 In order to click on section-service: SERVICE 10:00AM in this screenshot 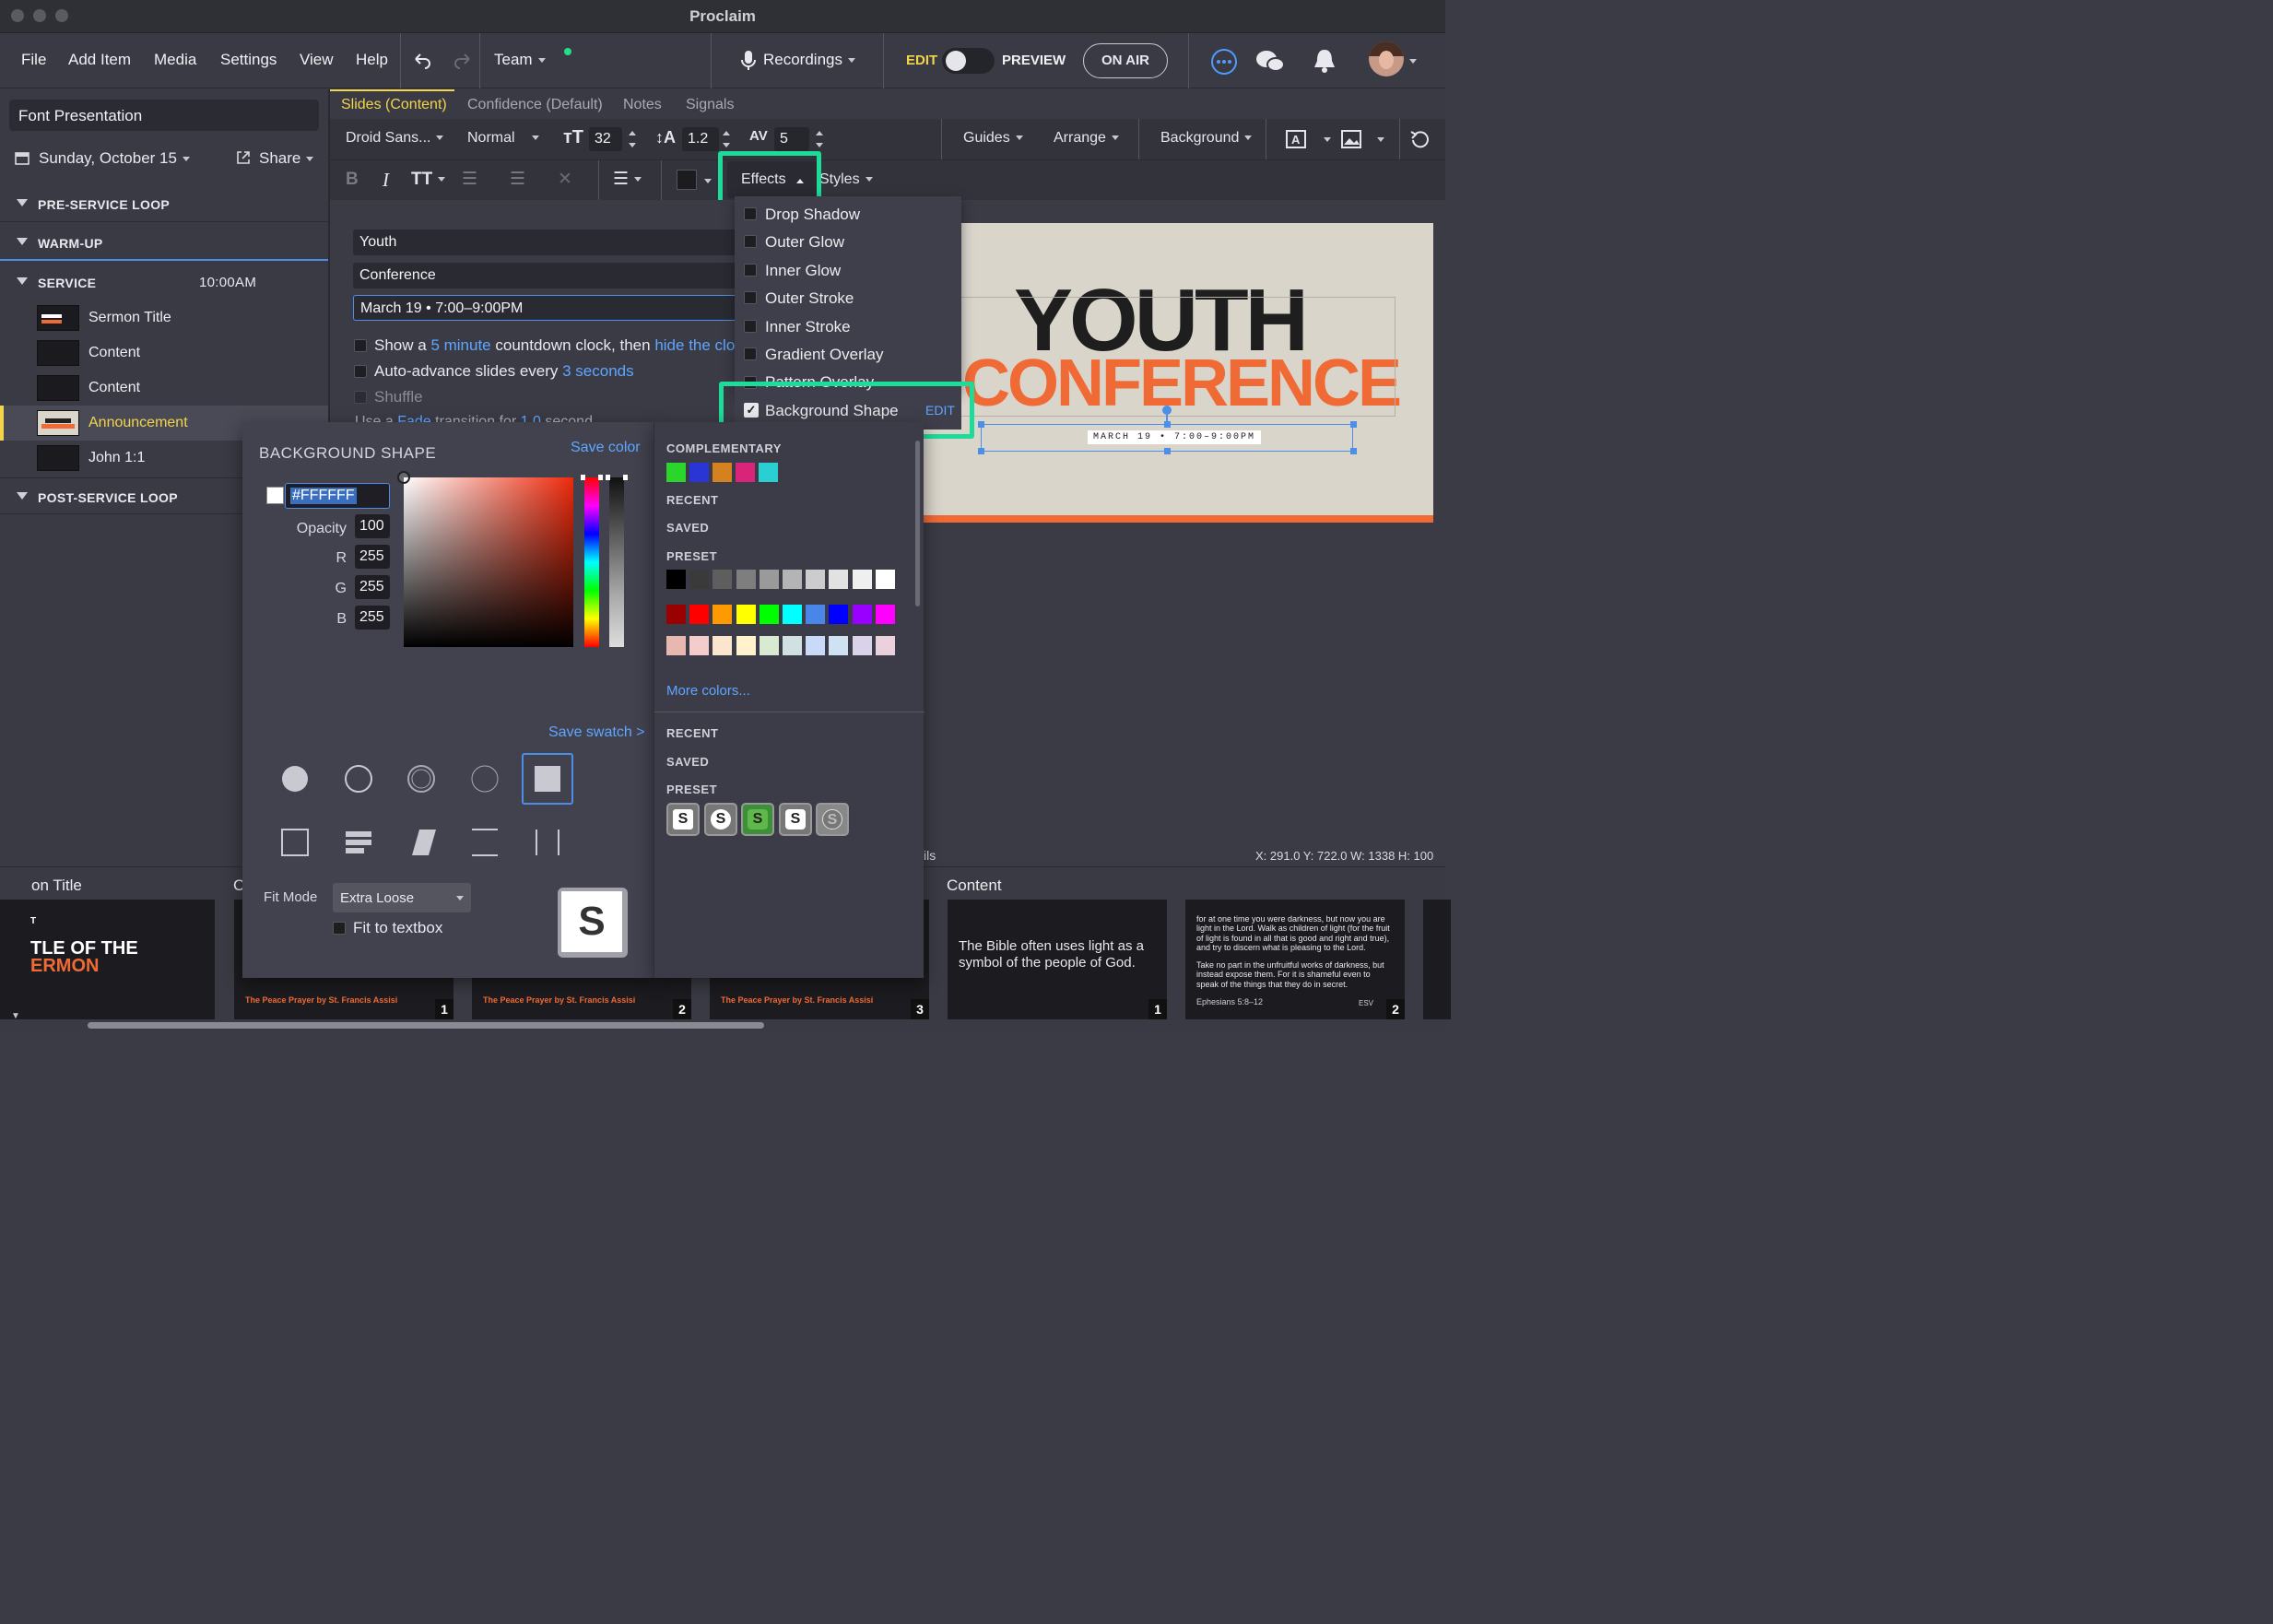, I will do `click(164, 282)`.